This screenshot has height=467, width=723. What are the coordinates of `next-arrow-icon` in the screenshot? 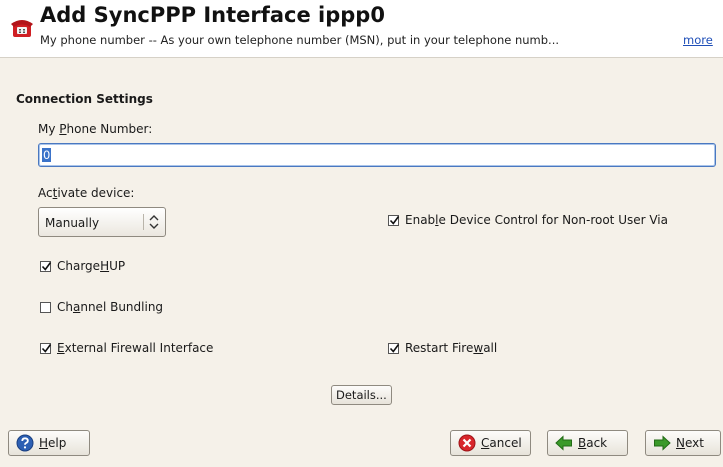 It's located at (662, 443).